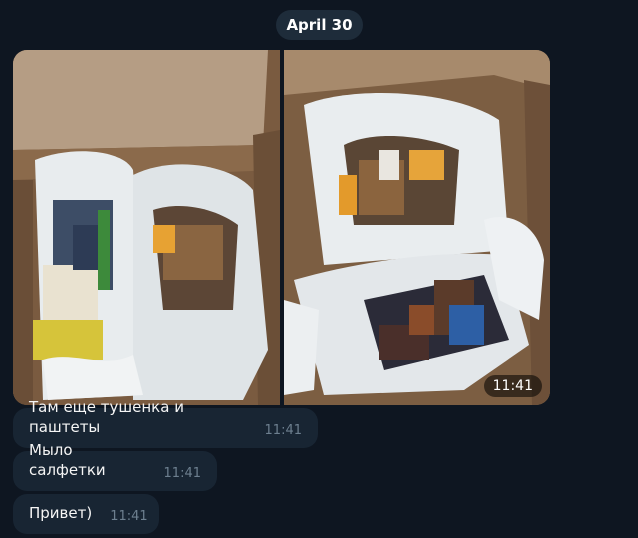  What do you see at coordinates (61, 513) in the screenshot?
I see `message-text: Привет)` at bounding box center [61, 513].